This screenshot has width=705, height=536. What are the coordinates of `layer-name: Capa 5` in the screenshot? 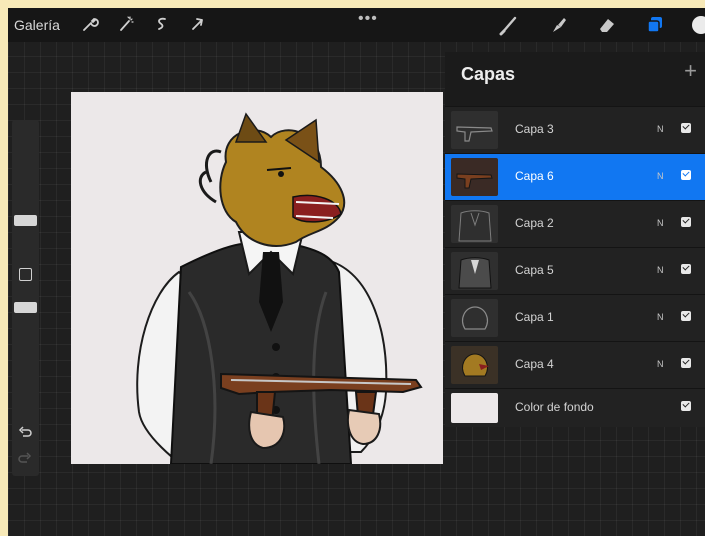 It's located at (534, 270).